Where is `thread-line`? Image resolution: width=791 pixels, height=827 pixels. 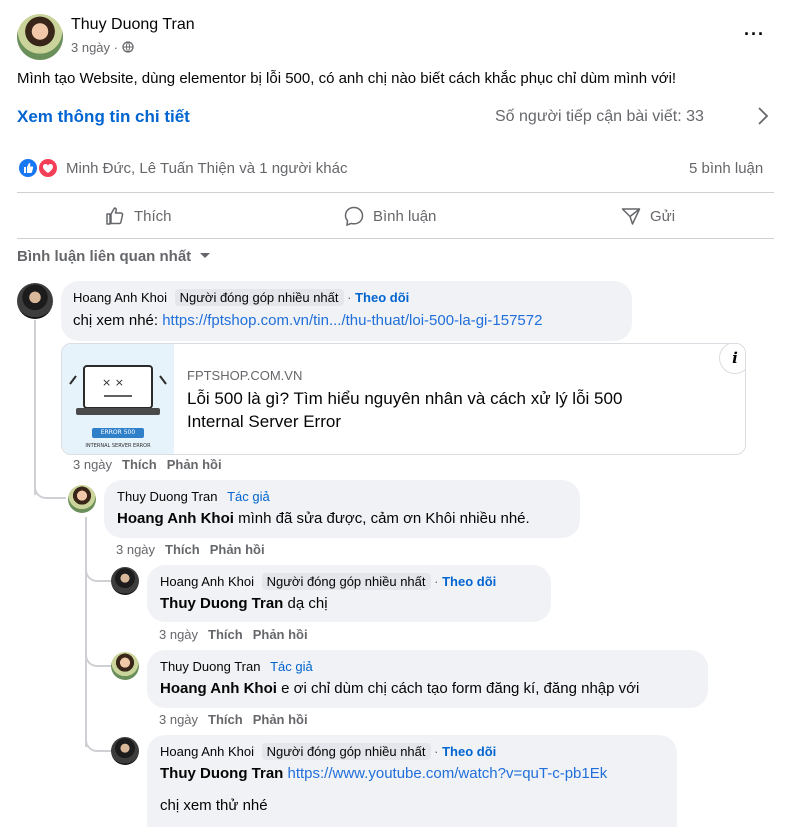
thread-line is located at coordinates (35, 407).